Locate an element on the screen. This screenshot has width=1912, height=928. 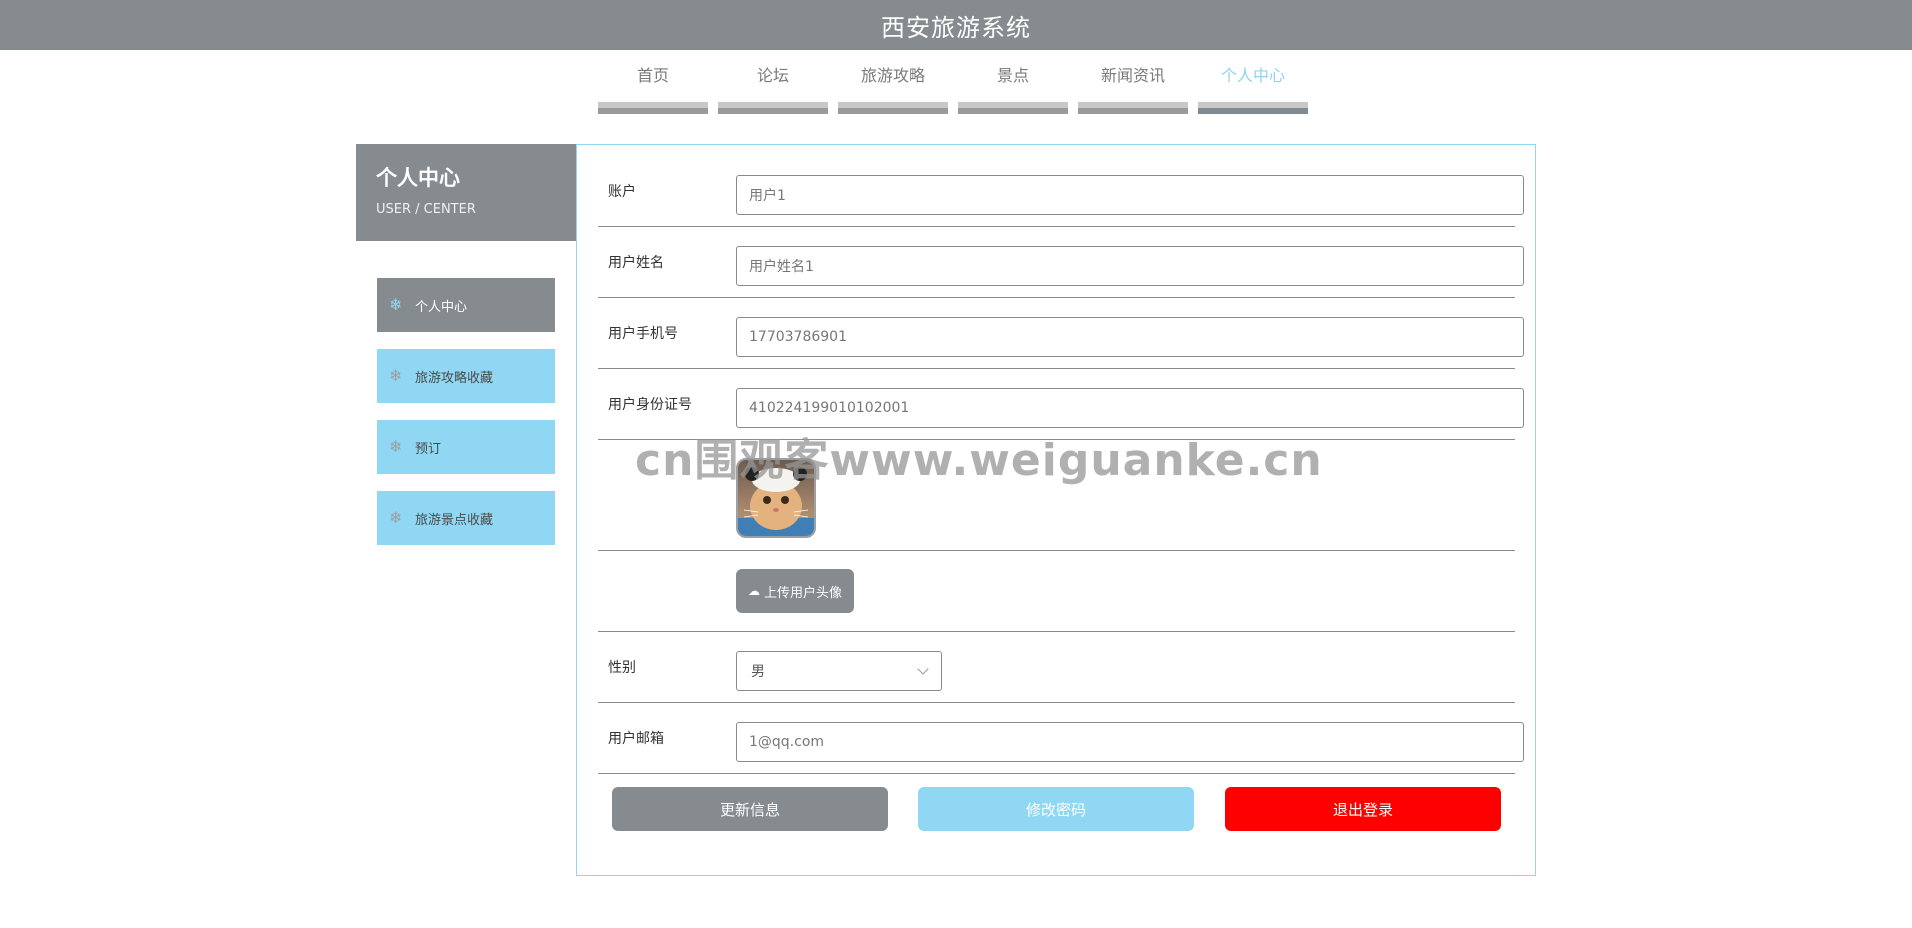
email-input is located at coordinates (1130, 742).